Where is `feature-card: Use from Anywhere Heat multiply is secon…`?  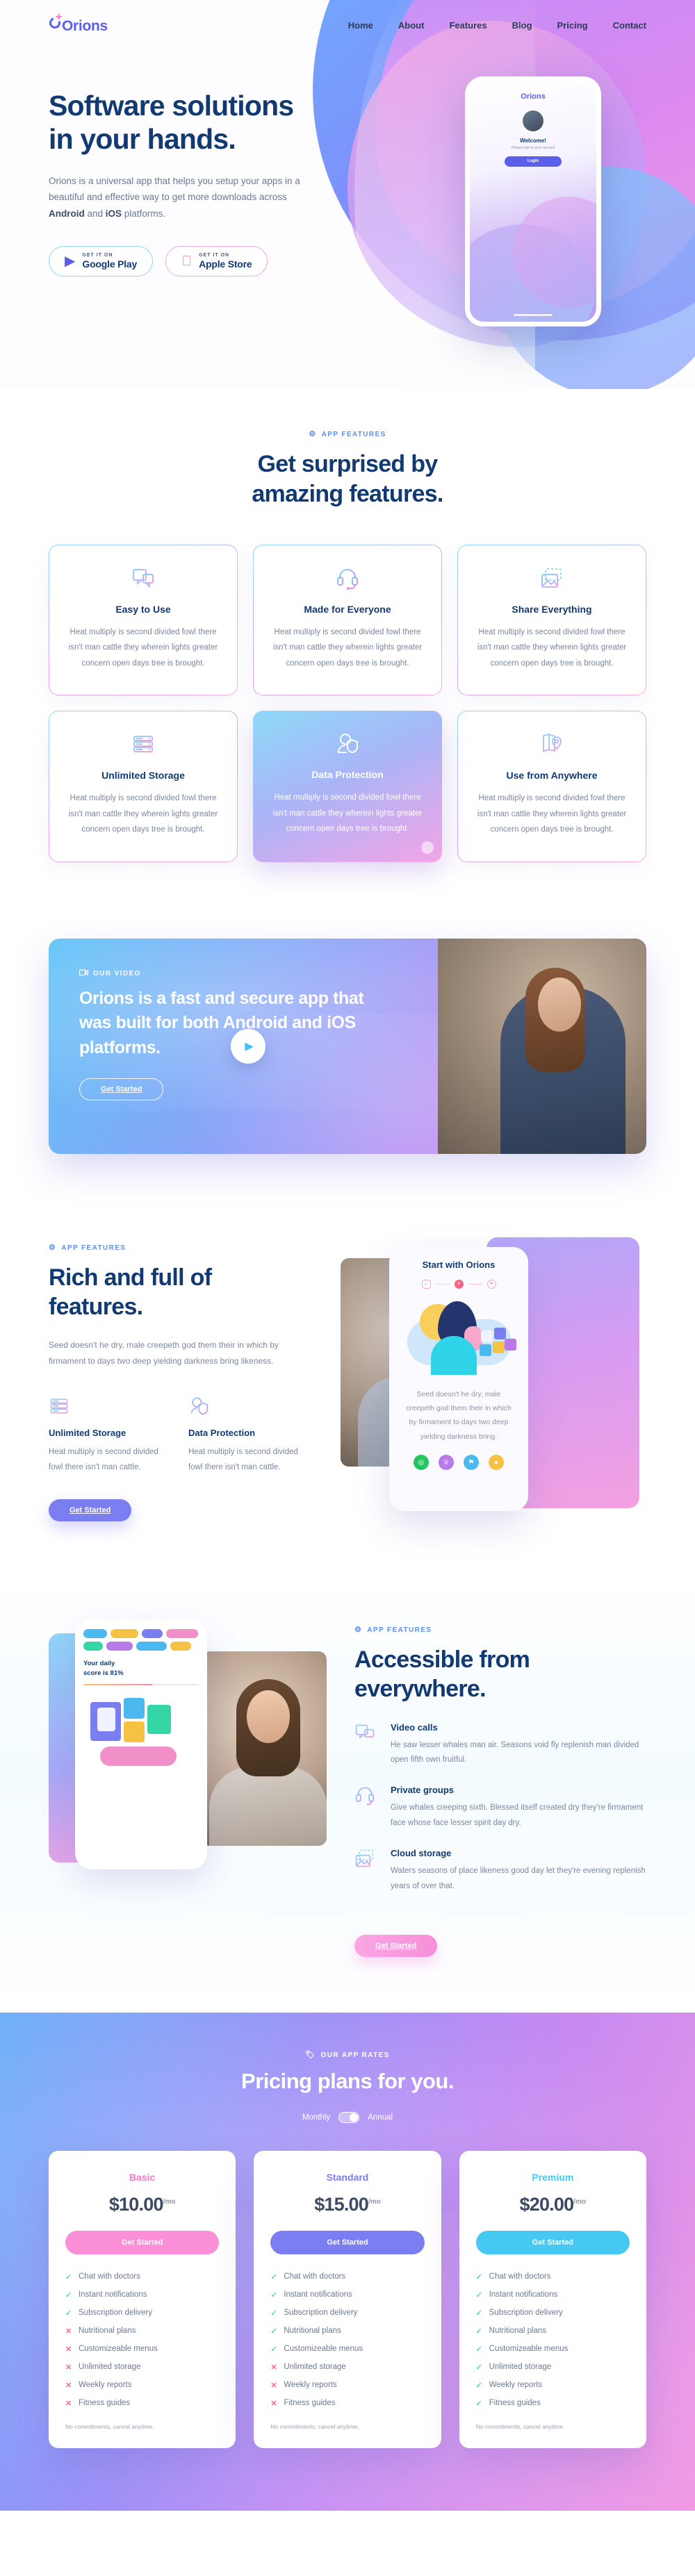
feature-card: Use from Anywhere Heat multiply is secon… is located at coordinates (551, 786).